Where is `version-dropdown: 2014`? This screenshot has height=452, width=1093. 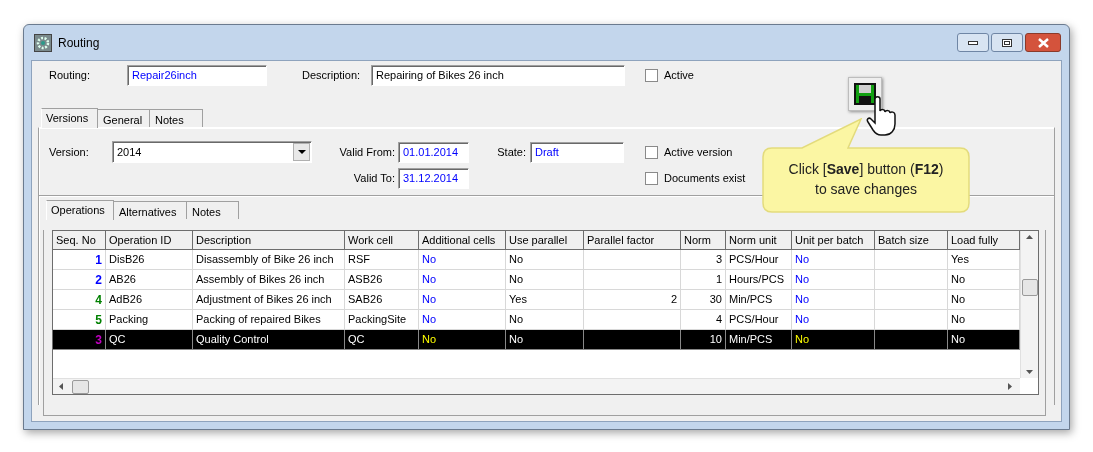
version-dropdown: 2014 is located at coordinates (212, 152).